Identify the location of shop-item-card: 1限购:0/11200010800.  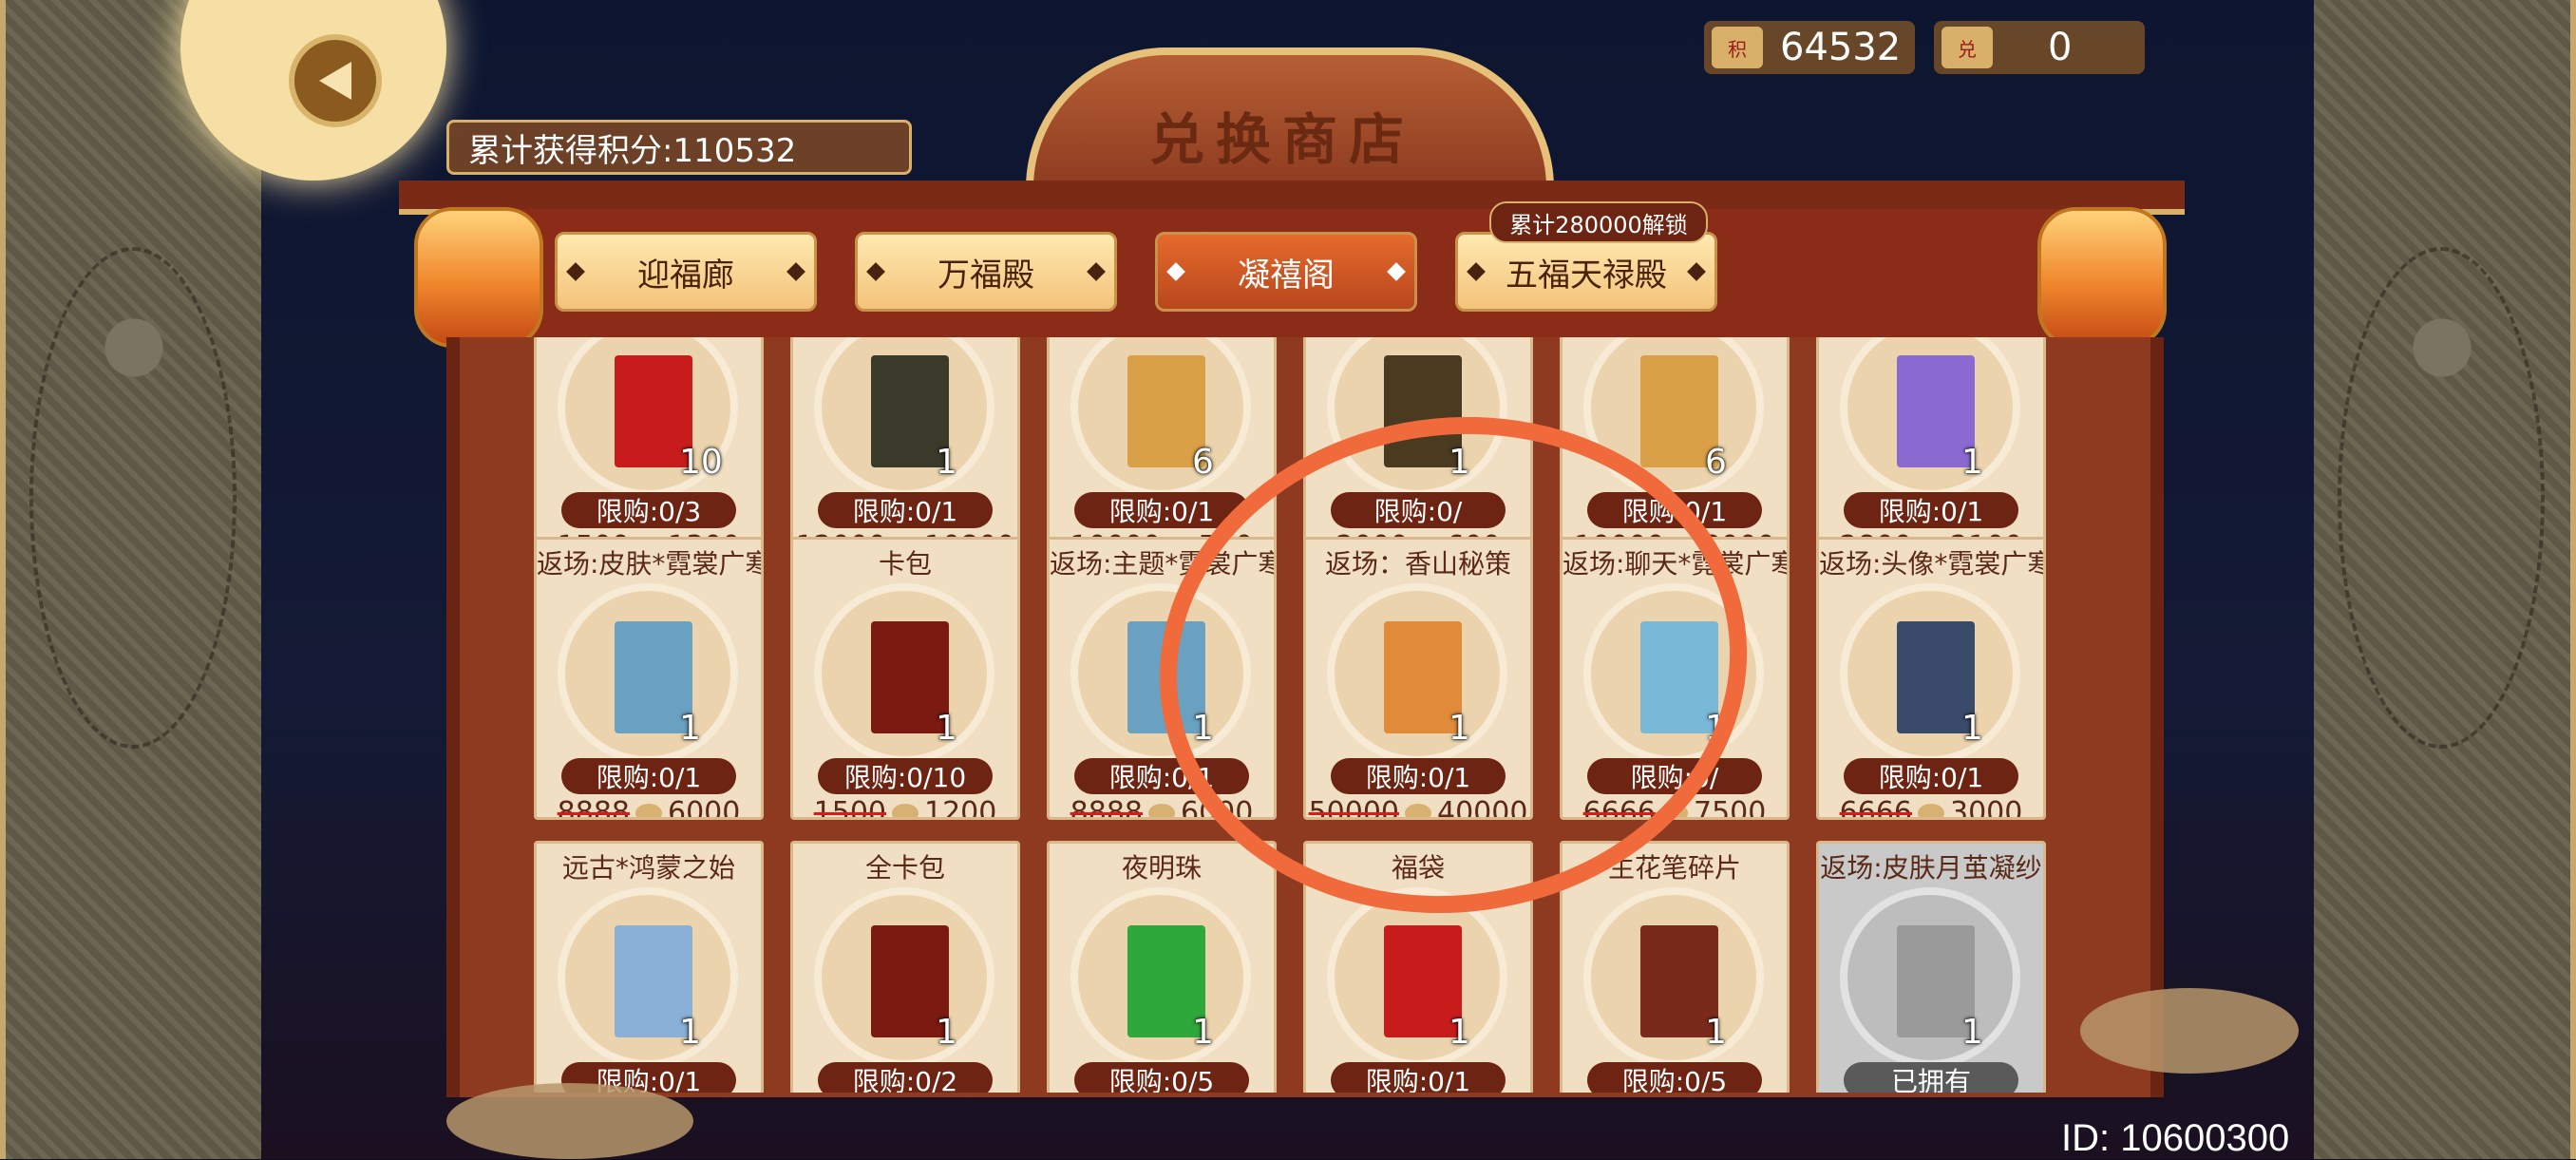
(905, 445).